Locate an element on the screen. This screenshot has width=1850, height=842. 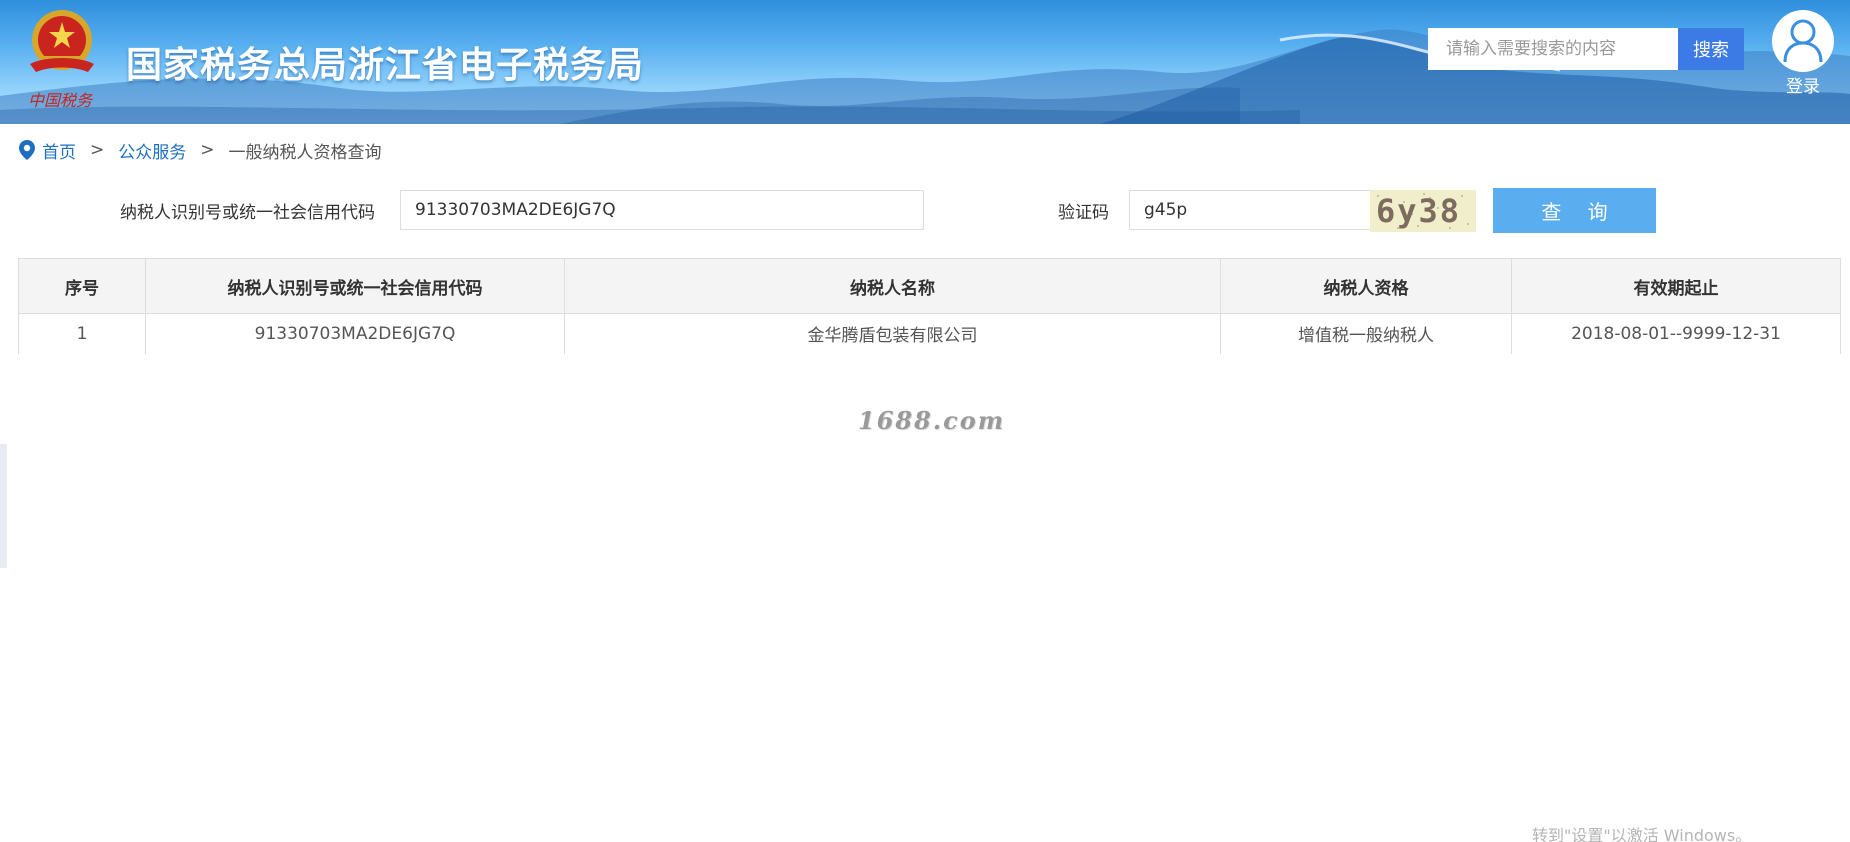
captcha-image: 6y38 is located at coordinates (1423, 211).